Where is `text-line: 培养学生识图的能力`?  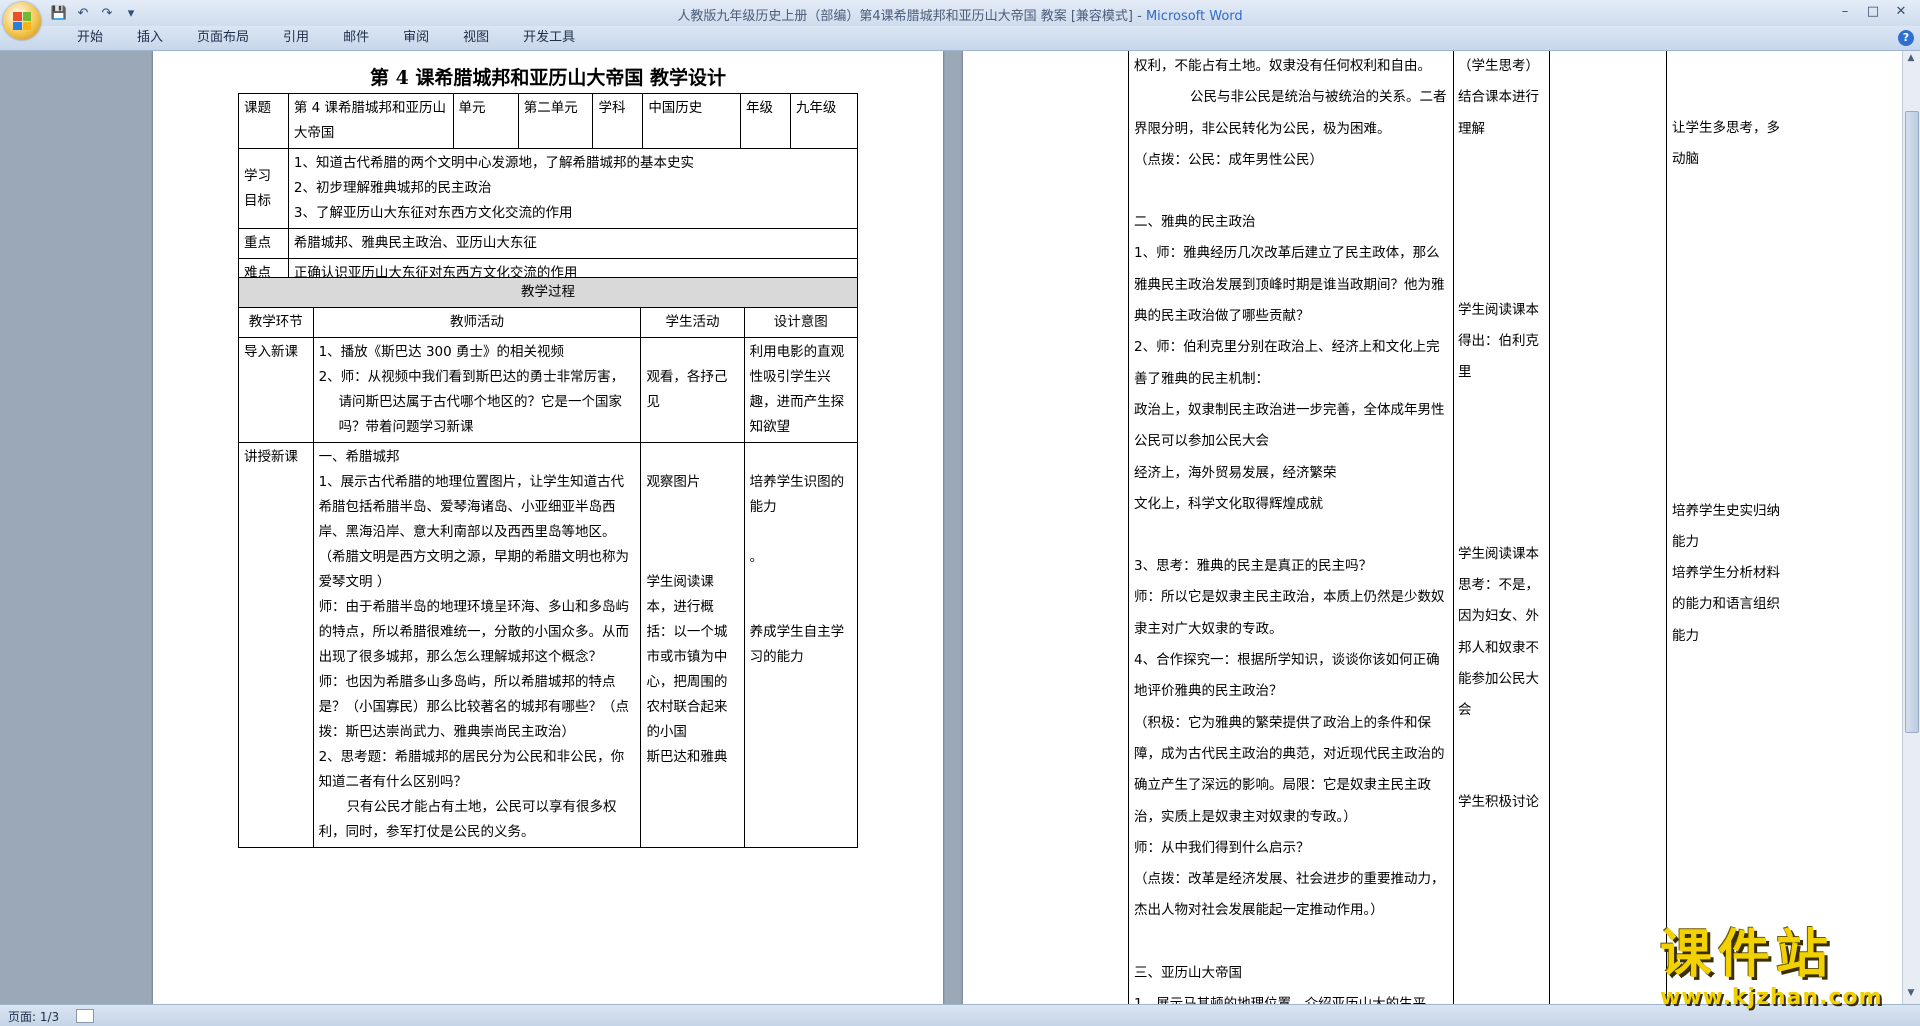
text-line: 培养学生识图的能力 is located at coordinates (797, 494).